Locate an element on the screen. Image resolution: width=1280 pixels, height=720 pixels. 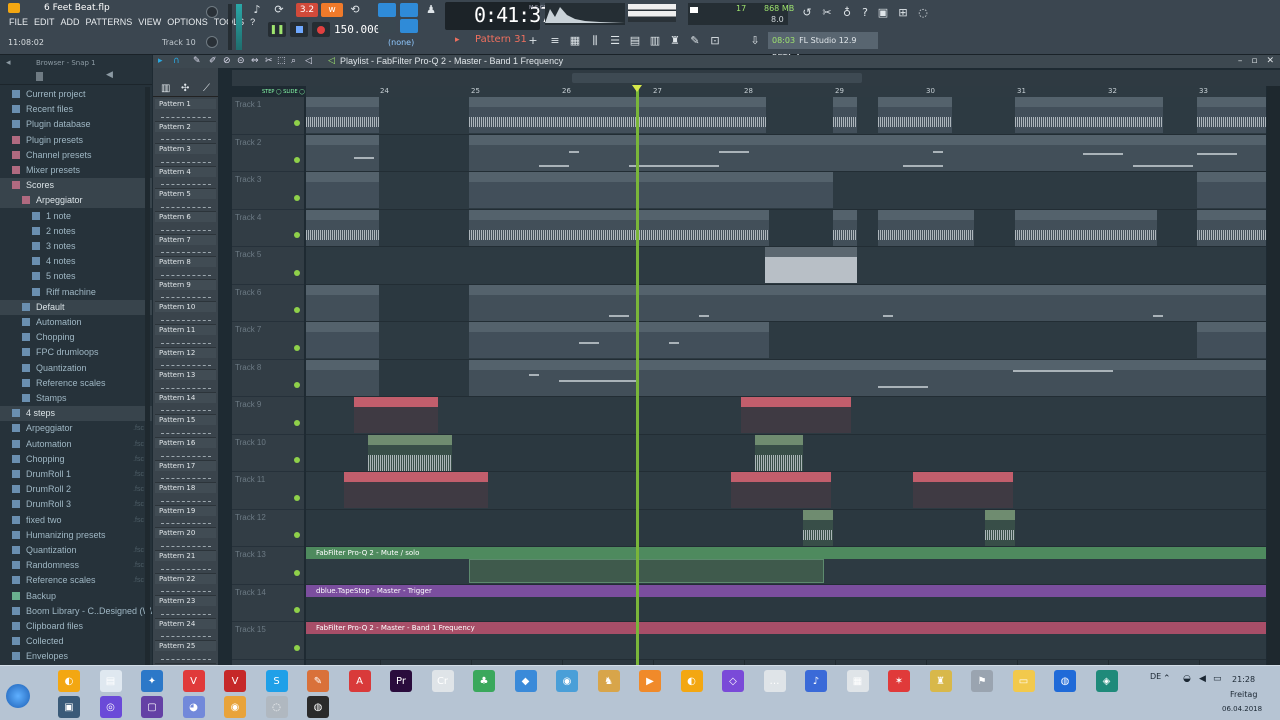
playlist-scrollbar is located at coordinates (1273, 375).